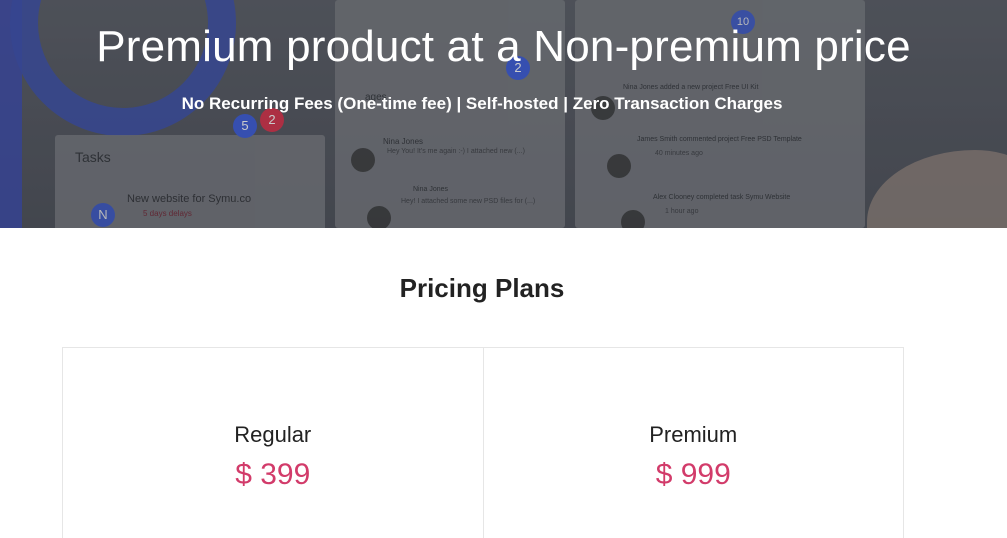 The width and height of the screenshot is (1007, 538). I want to click on plan-card-premium: Premium $ 999, so click(693, 443).